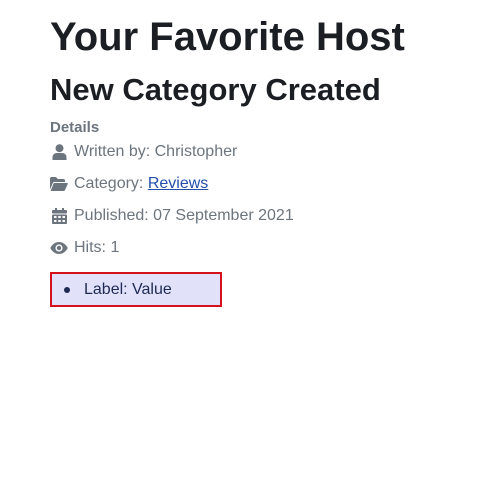 The height and width of the screenshot is (488, 500). Describe the element at coordinates (59, 216) in the screenshot. I see `calendar-icon` at that location.